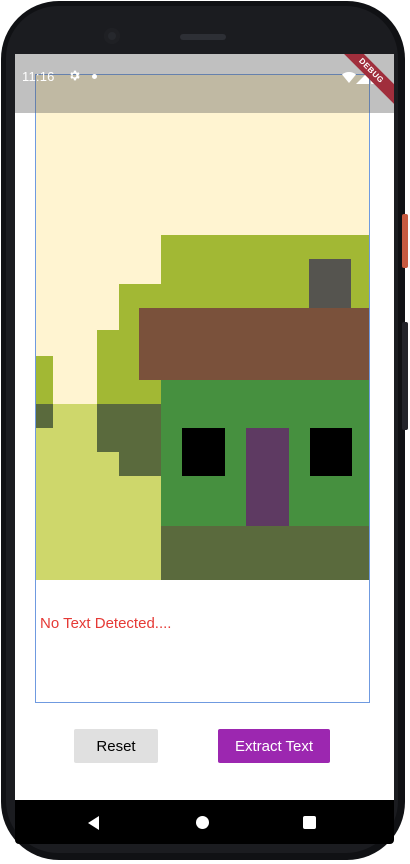 This screenshot has width=410, height=864. I want to click on front-camera, so click(112, 36).